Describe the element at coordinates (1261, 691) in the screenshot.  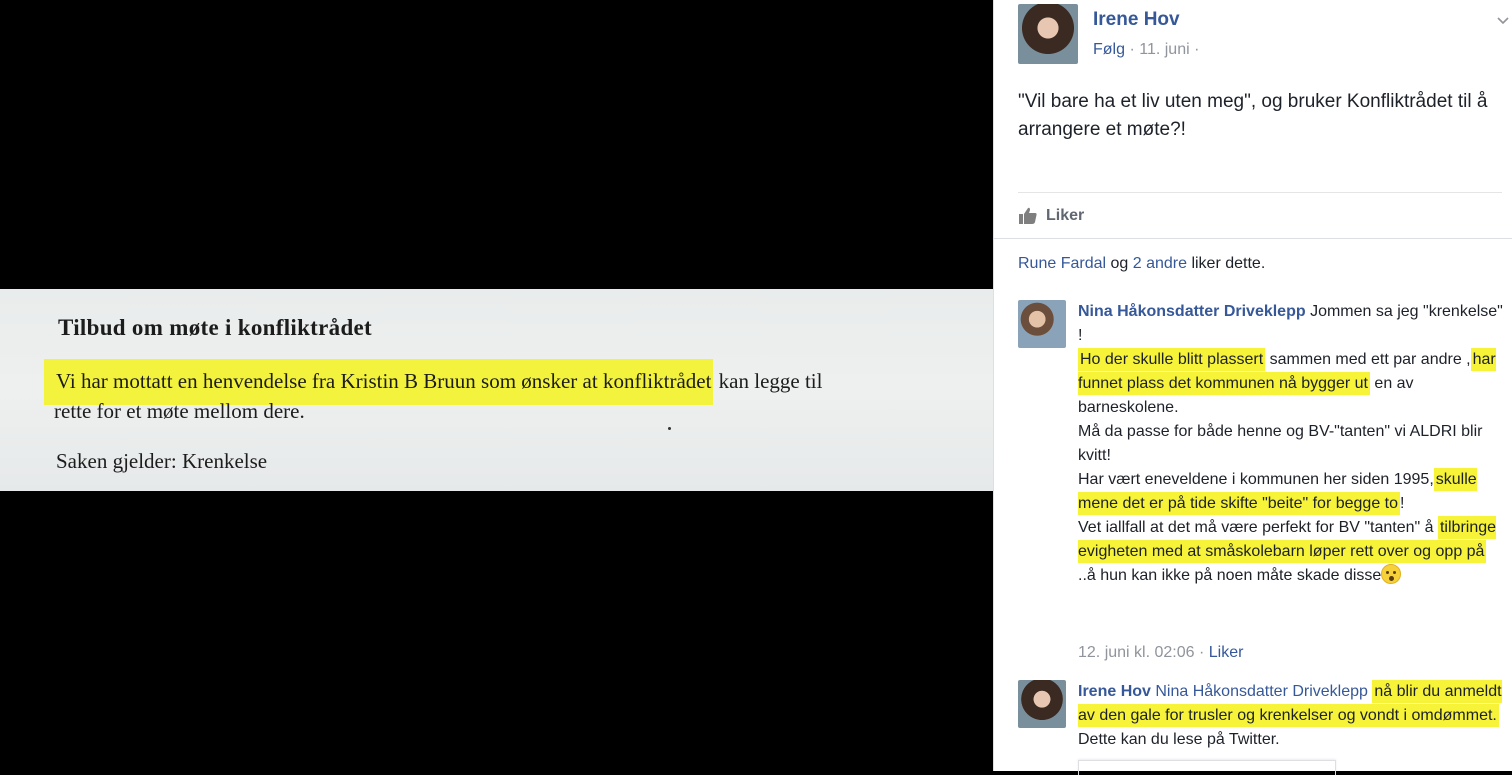
I see `comment-mention: Nina Håkonsdatter Driveklepp` at that location.